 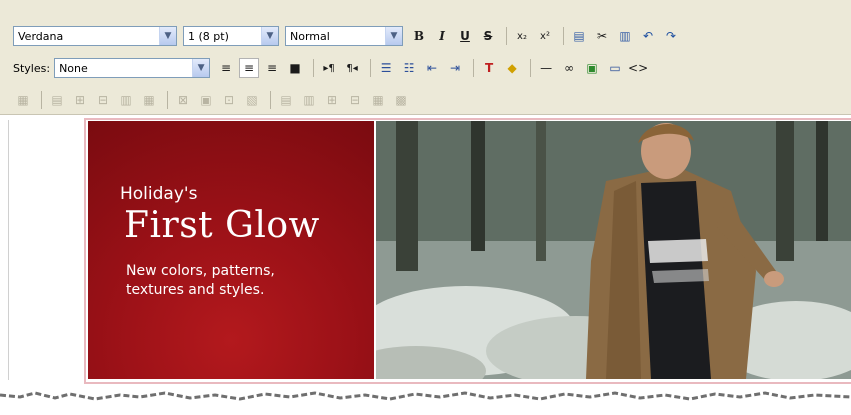 What do you see at coordinates (671, 36) in the screenshot?
I see `redo-icon: ↷` at bounding box center [671, 36].